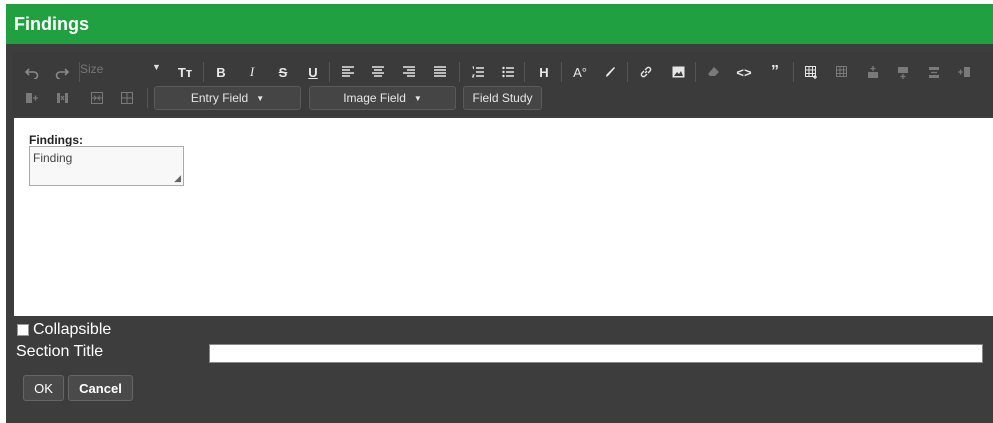  Describe the element at coordinates (177, 178) in the screenshot. I see `resize-handle-icon: ◢` at that location.